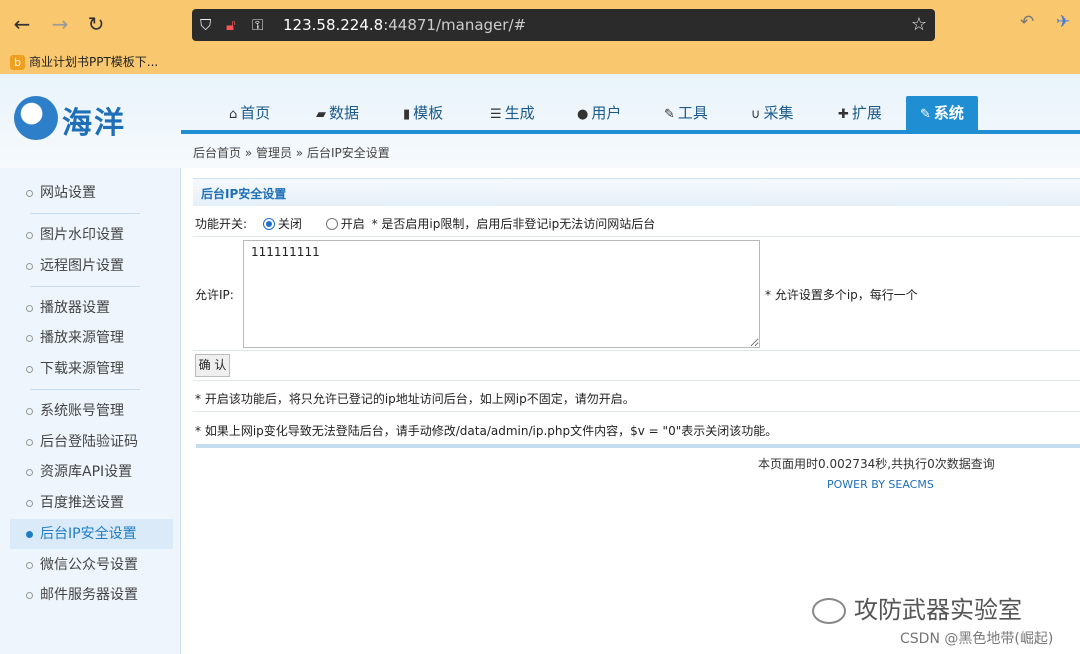 Image resolution: width=1080 pixels, height=654 pixels. I want to click on note-enable: * 开启该功能后，将只允许已登记的ip地址访问后台，如上网ip不固定，请勿开启。, so click(415, 399).